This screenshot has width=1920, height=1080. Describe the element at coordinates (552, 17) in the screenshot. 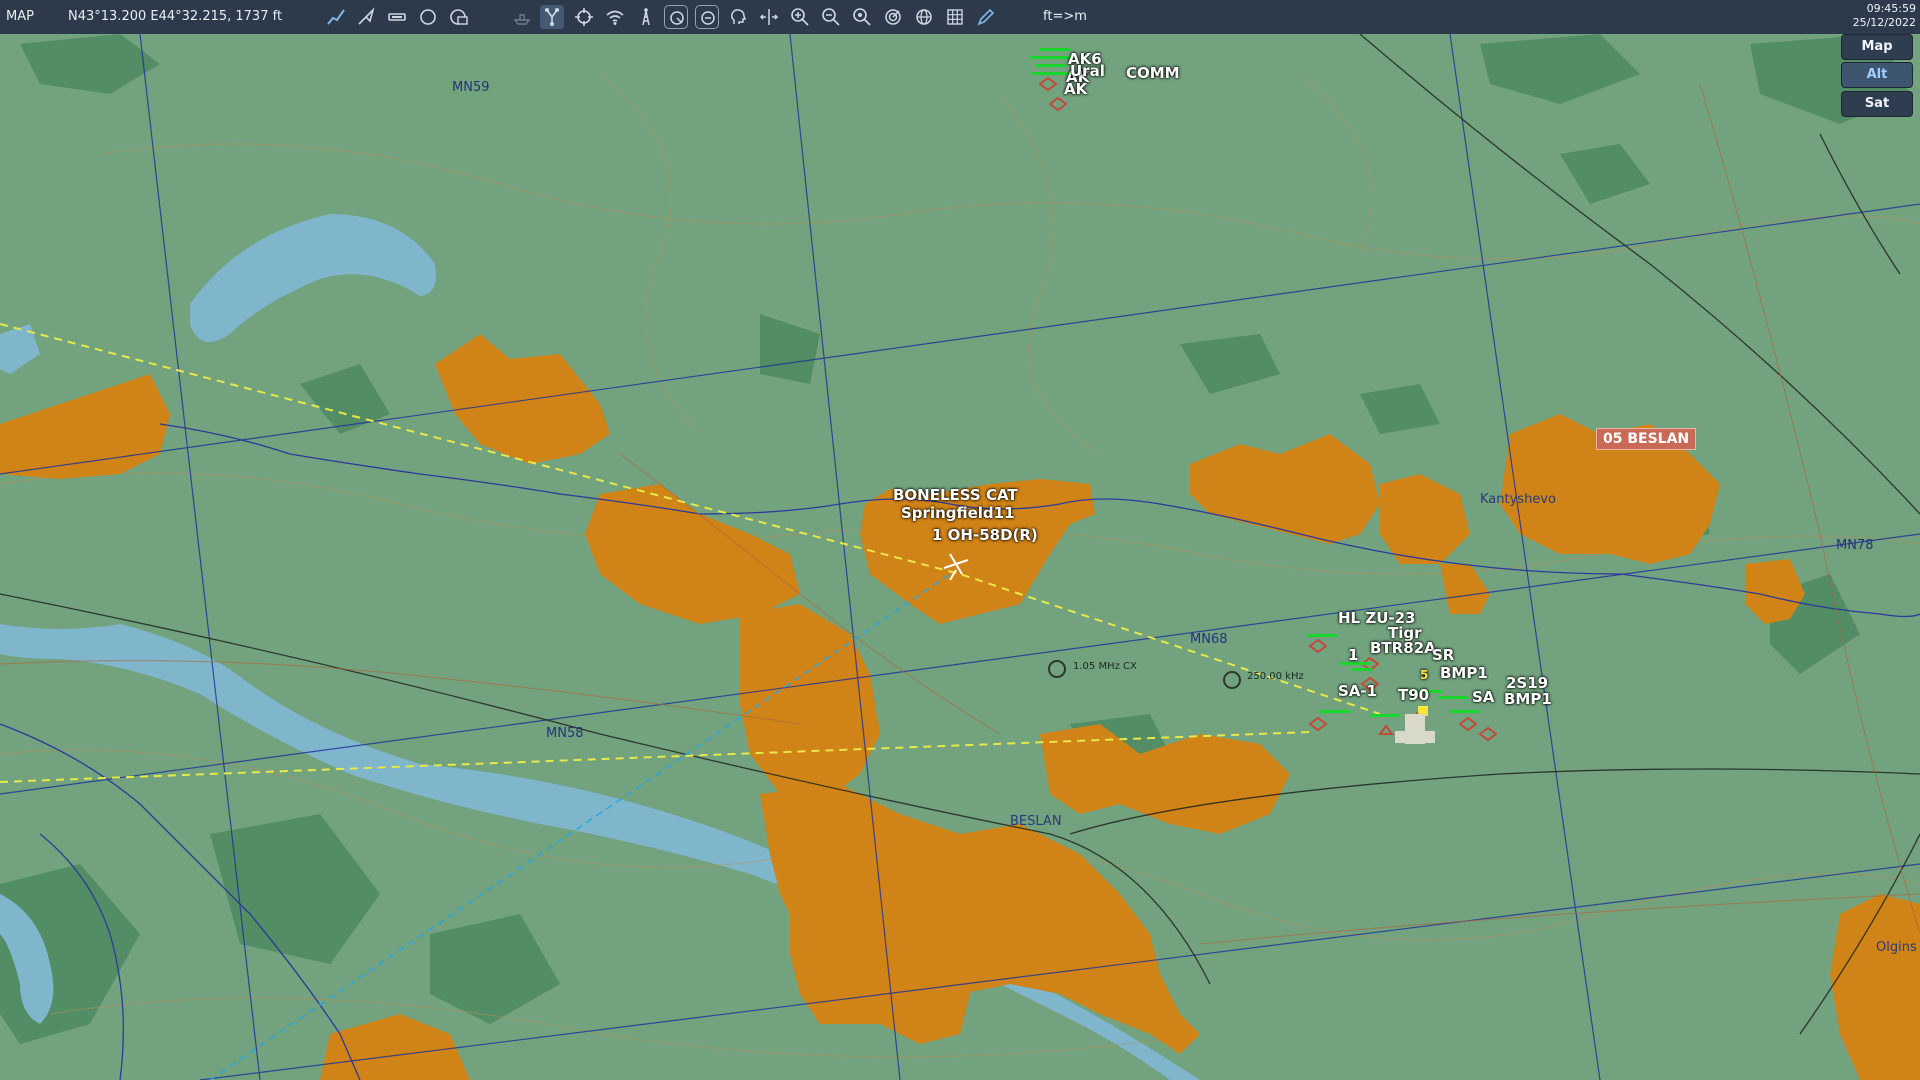

I see `branch-icon` at that location.